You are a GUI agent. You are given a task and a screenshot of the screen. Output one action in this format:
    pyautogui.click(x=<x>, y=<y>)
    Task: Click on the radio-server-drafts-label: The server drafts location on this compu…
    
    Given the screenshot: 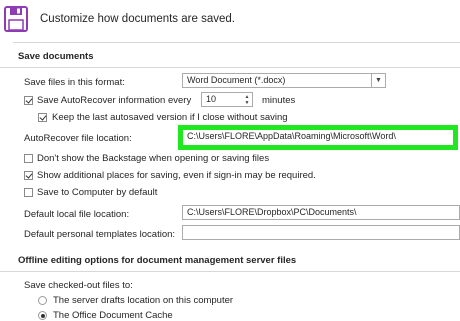 What is the action you would take?
    pyautogui.click(x=143, y=300)
    